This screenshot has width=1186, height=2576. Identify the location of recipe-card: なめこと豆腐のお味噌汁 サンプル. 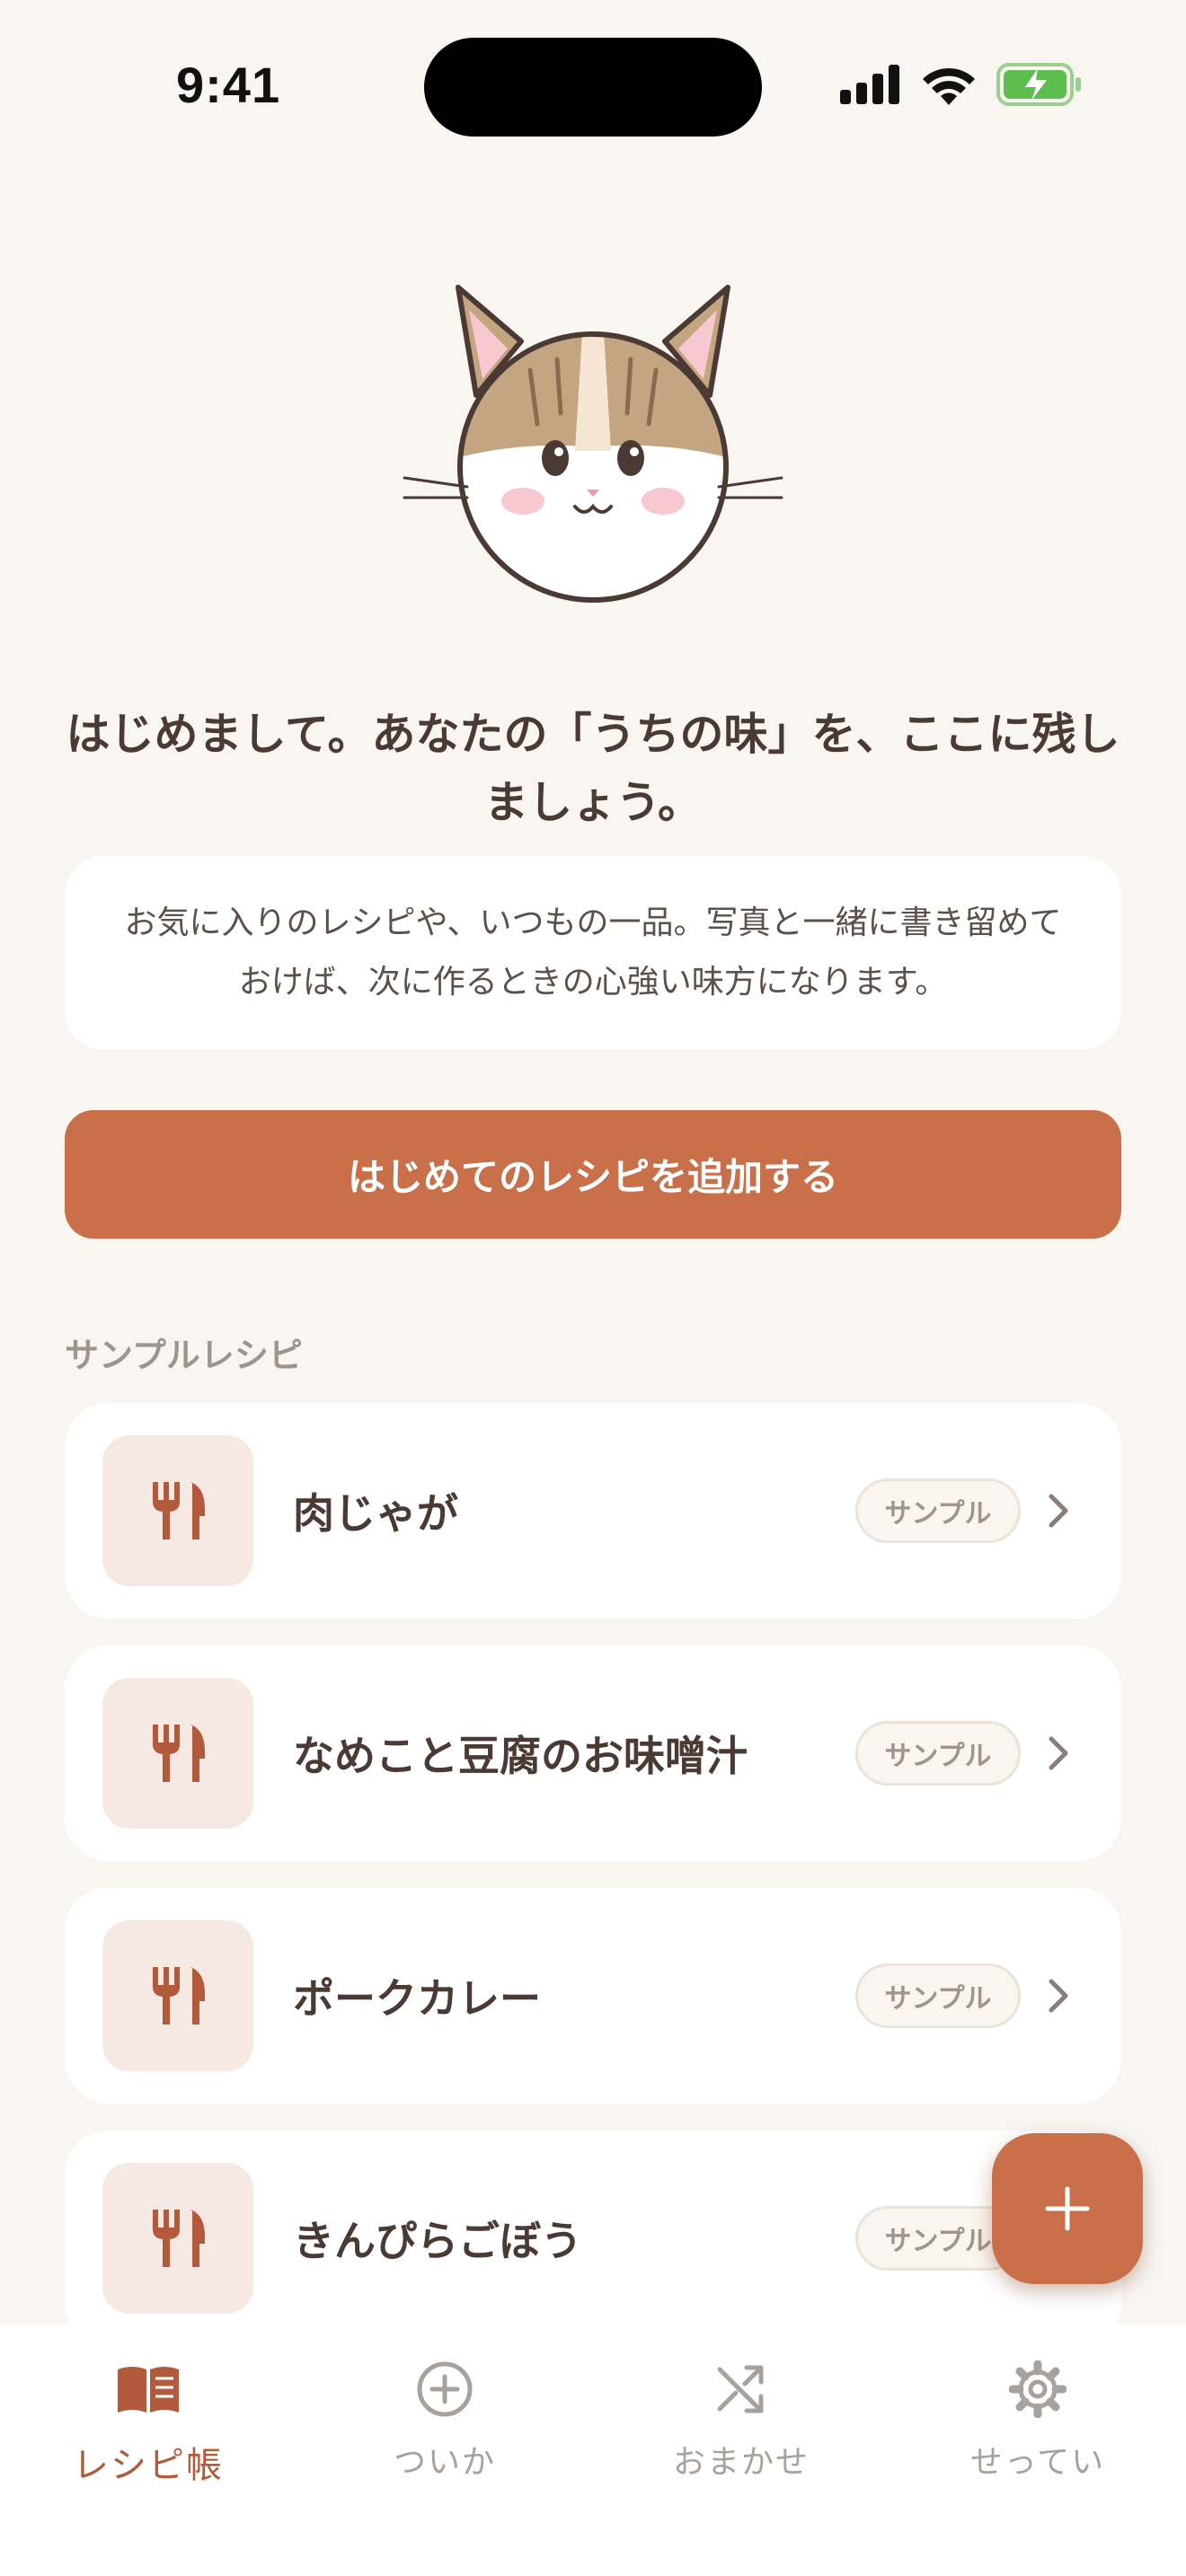
(593, 1753).